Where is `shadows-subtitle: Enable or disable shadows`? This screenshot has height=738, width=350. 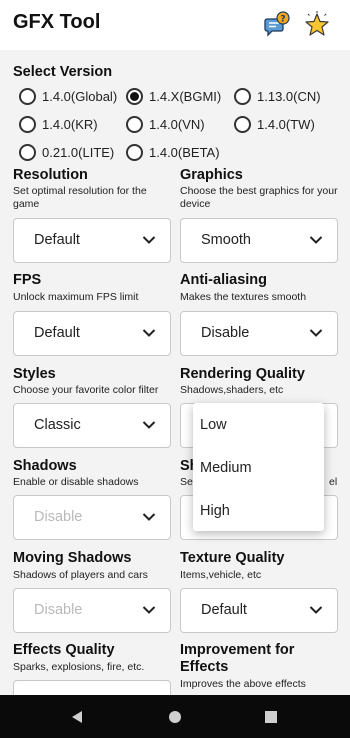
shadows-subtitle: Enable or disable shadows is located at coordinates (76, 482).